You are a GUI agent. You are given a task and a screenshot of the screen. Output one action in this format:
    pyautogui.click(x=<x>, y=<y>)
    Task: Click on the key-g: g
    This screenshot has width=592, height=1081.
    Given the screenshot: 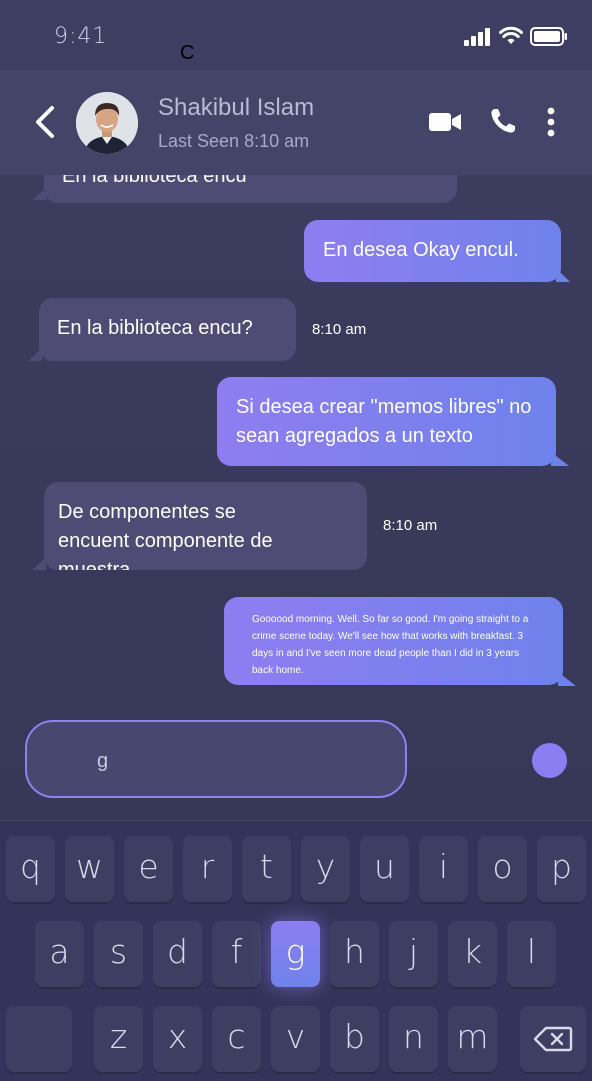 What is the action you would take?
    pyautogui.click(x=295, y=954)
    